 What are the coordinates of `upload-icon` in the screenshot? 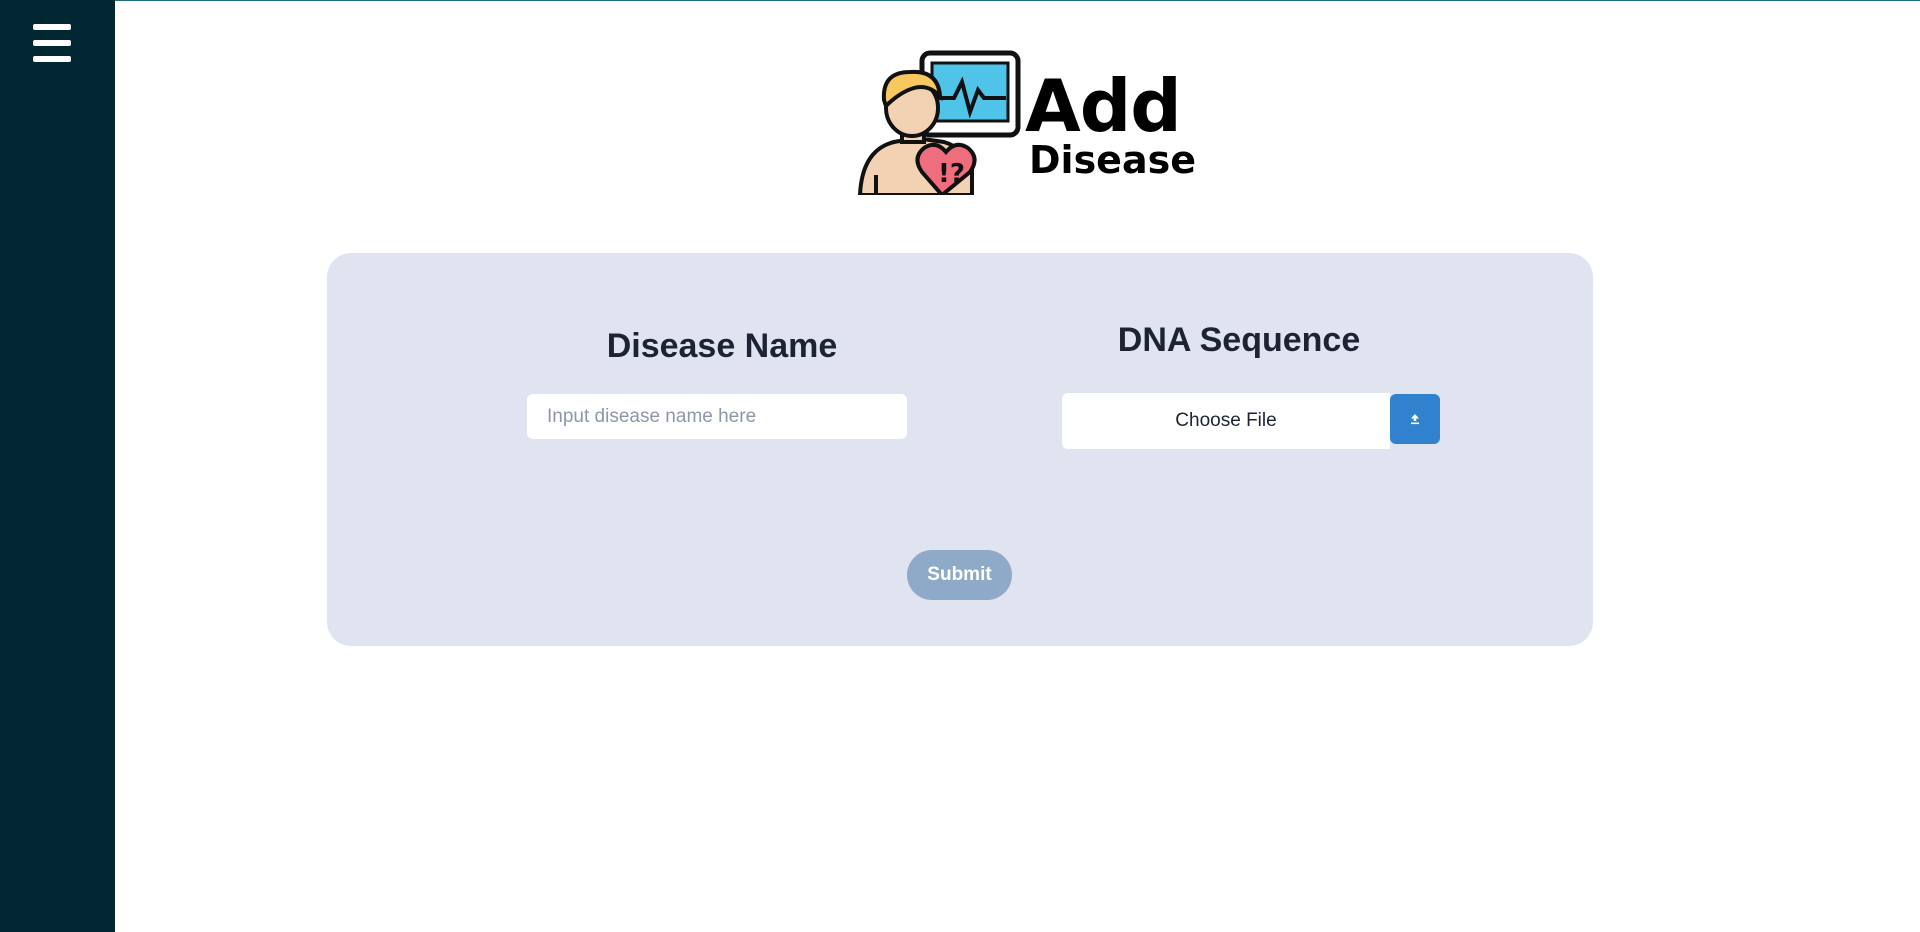 It's located at (1415, 419).